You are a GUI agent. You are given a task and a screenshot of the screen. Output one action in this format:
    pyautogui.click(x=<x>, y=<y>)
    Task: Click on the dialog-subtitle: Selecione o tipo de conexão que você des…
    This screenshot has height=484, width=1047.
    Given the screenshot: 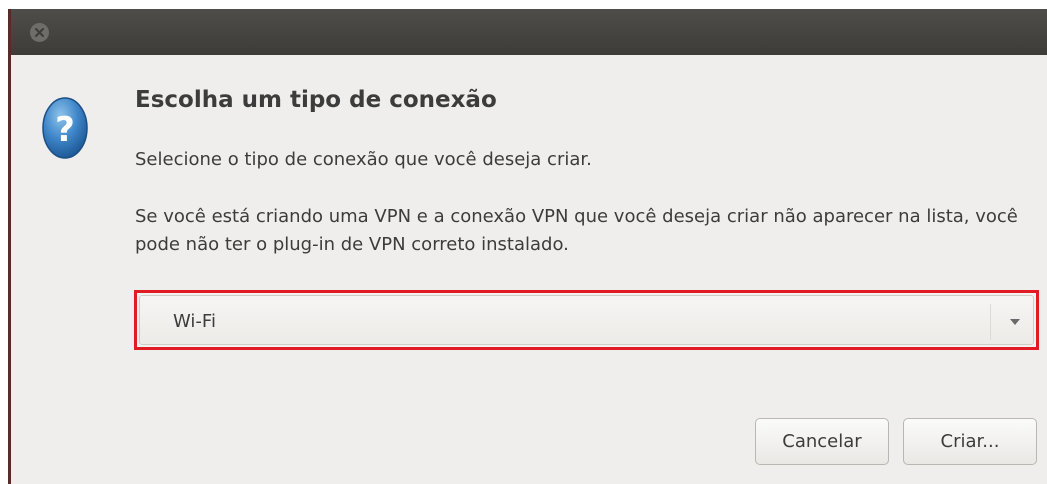 What is the action you would take?
    pyautogui.click(x=363, y=159)
    